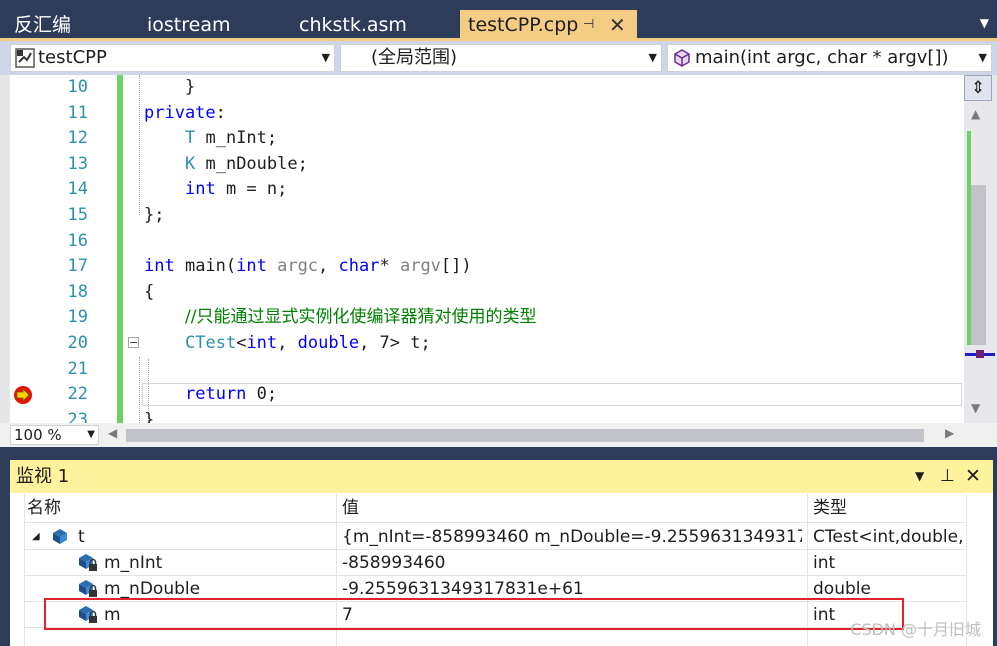 The width and height of the screenshot is (997, 646). I want to click on code-token: m_nInt;, so click(236, 138).